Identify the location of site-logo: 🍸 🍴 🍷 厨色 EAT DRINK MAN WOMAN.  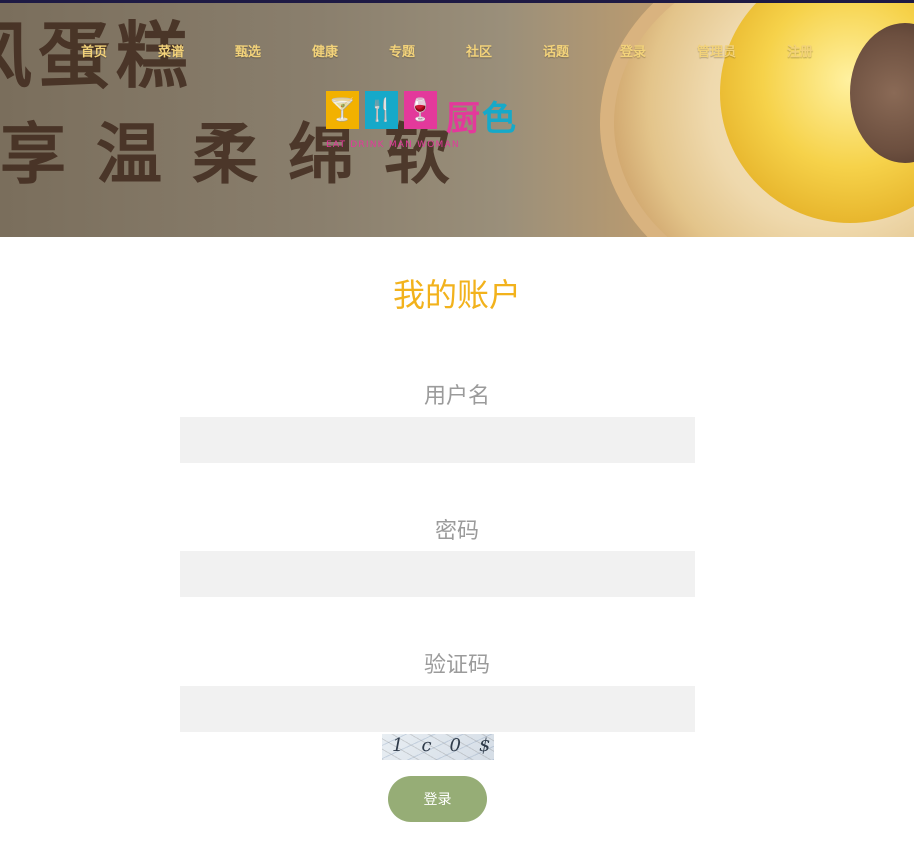
(428, 122).